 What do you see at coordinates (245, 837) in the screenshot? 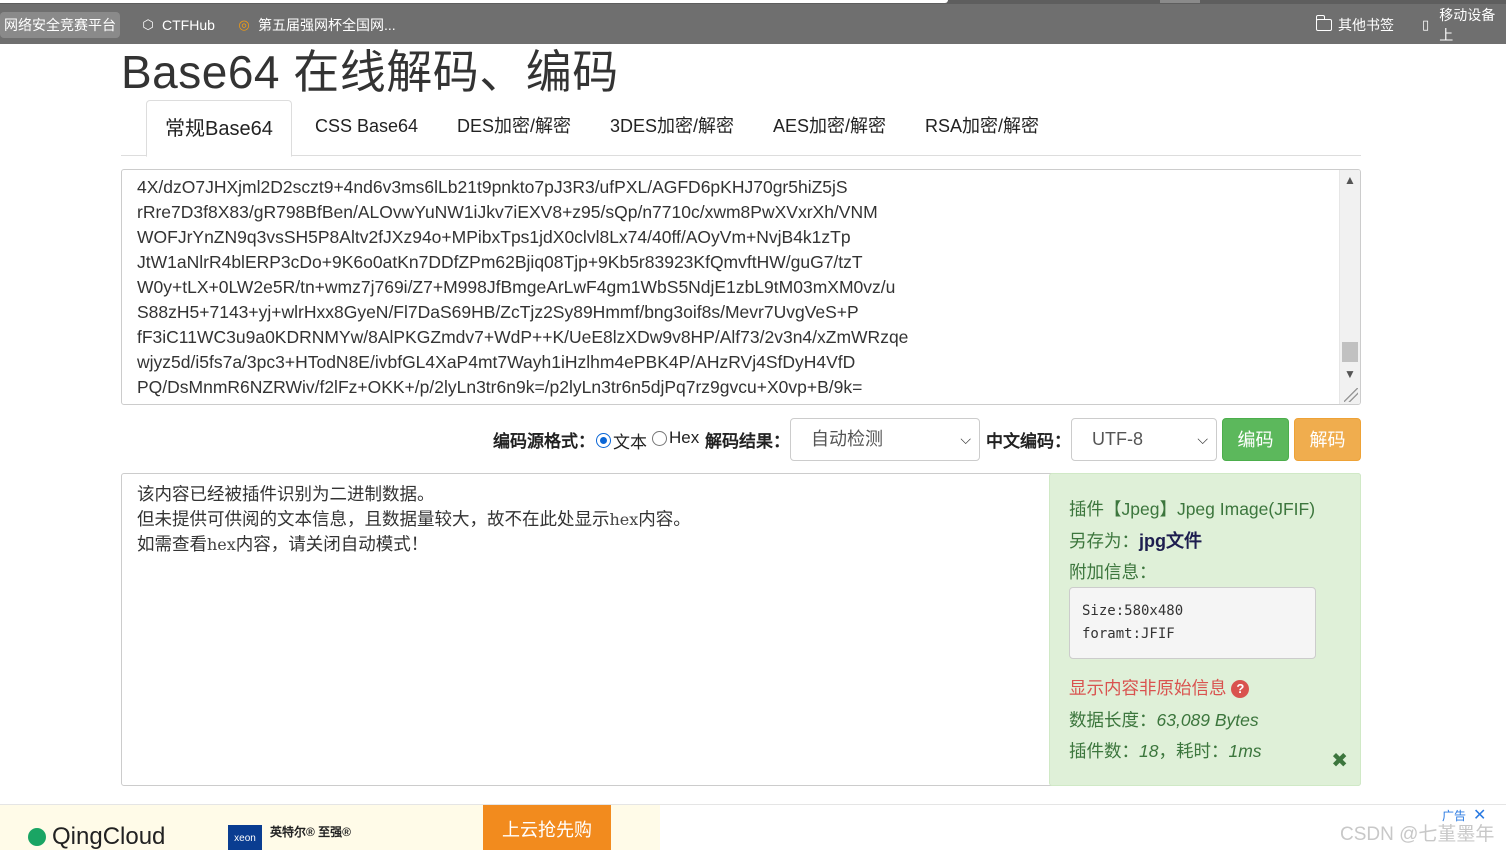
I see `intel-xeon-logo-icon: xeon` at bounding box center [245, 837].